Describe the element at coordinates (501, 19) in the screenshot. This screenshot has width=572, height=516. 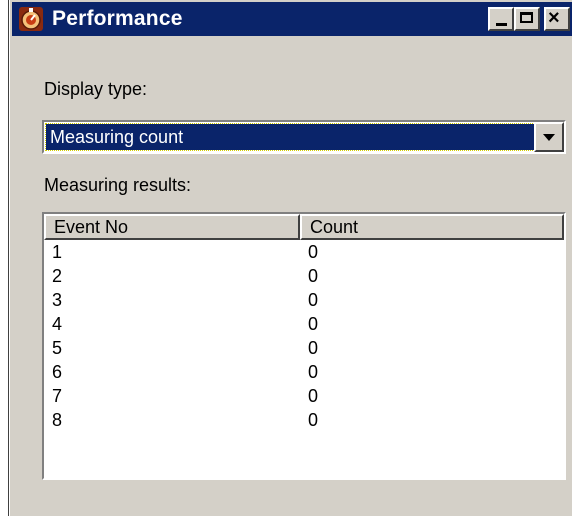
I see `minimize-button` at that location.